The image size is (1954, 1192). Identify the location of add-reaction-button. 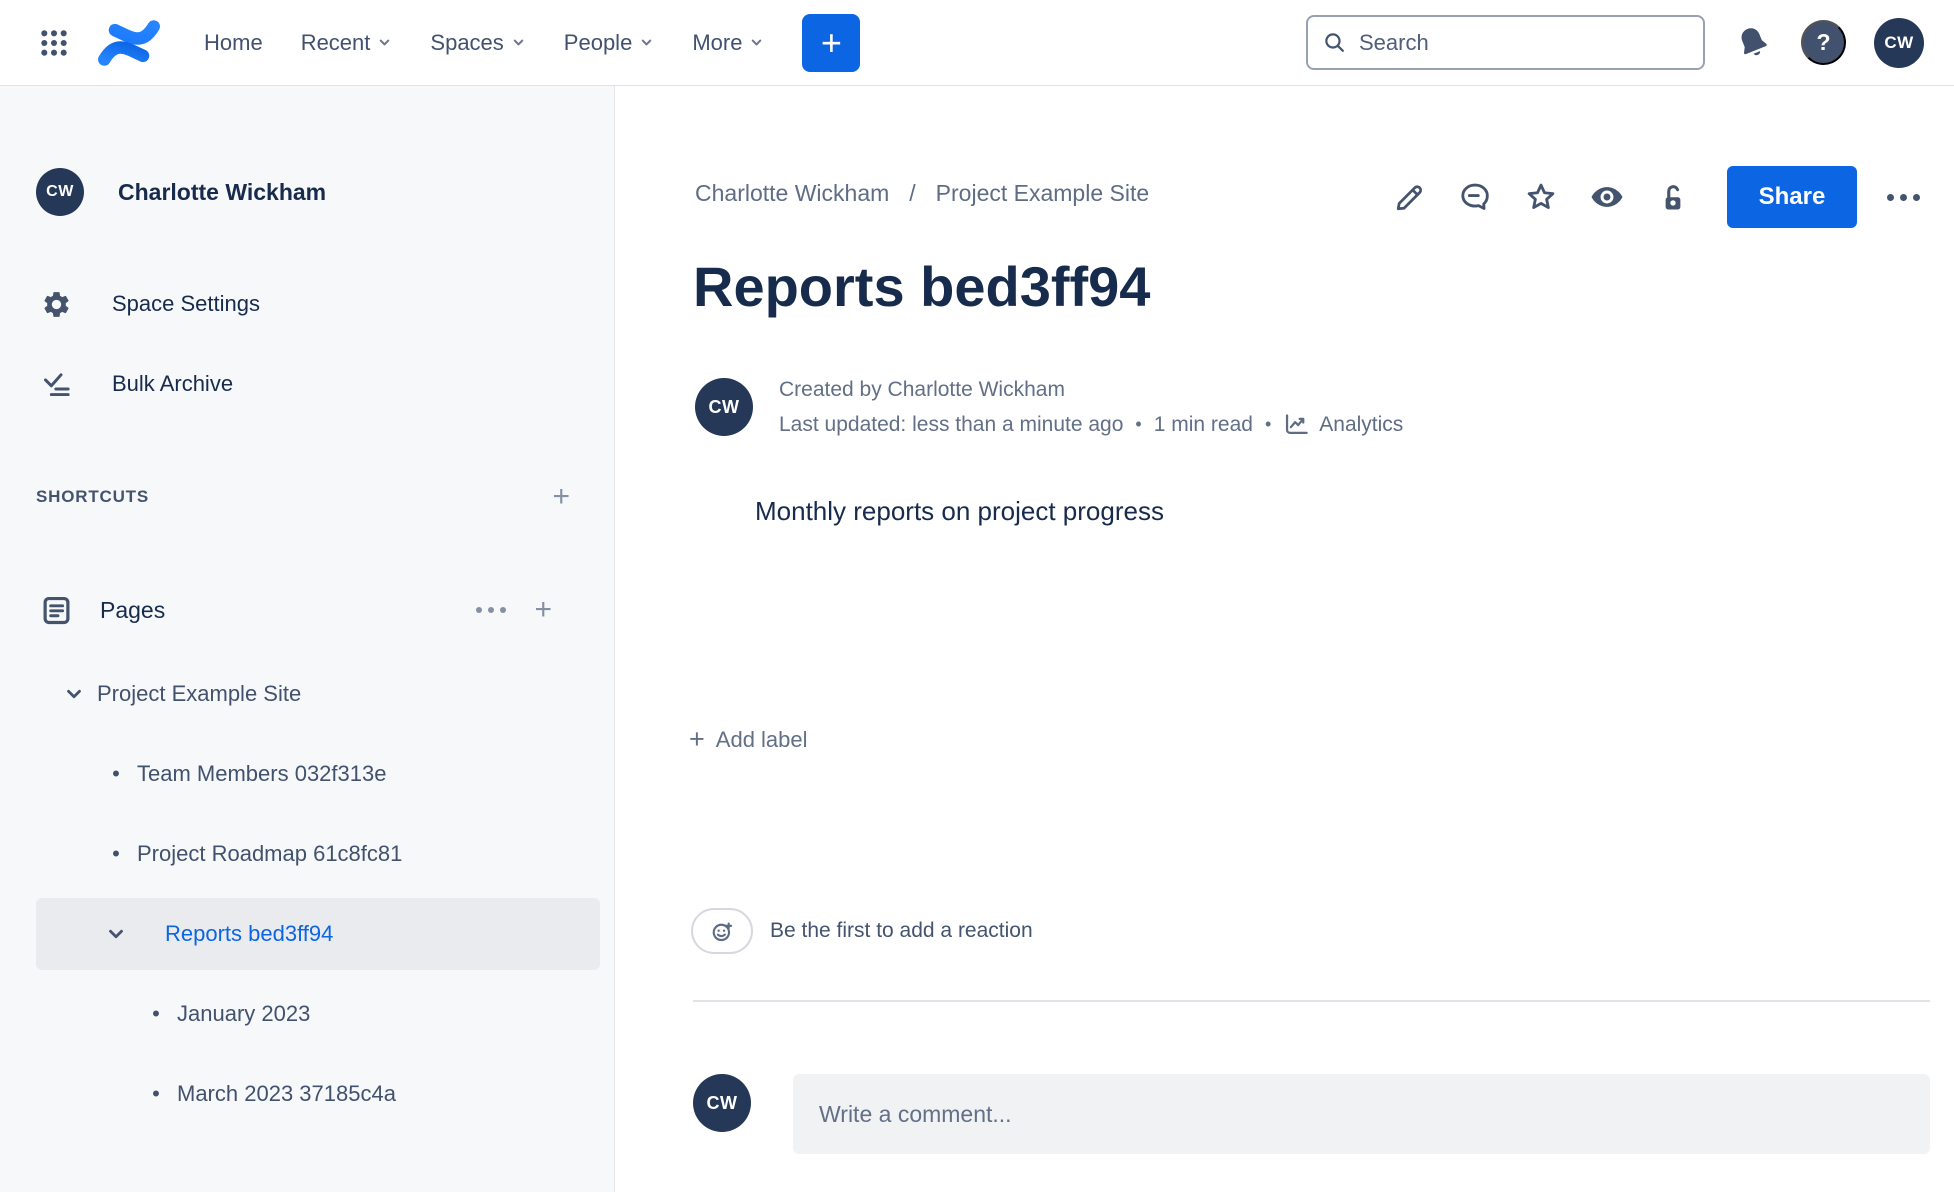
(722, 931).